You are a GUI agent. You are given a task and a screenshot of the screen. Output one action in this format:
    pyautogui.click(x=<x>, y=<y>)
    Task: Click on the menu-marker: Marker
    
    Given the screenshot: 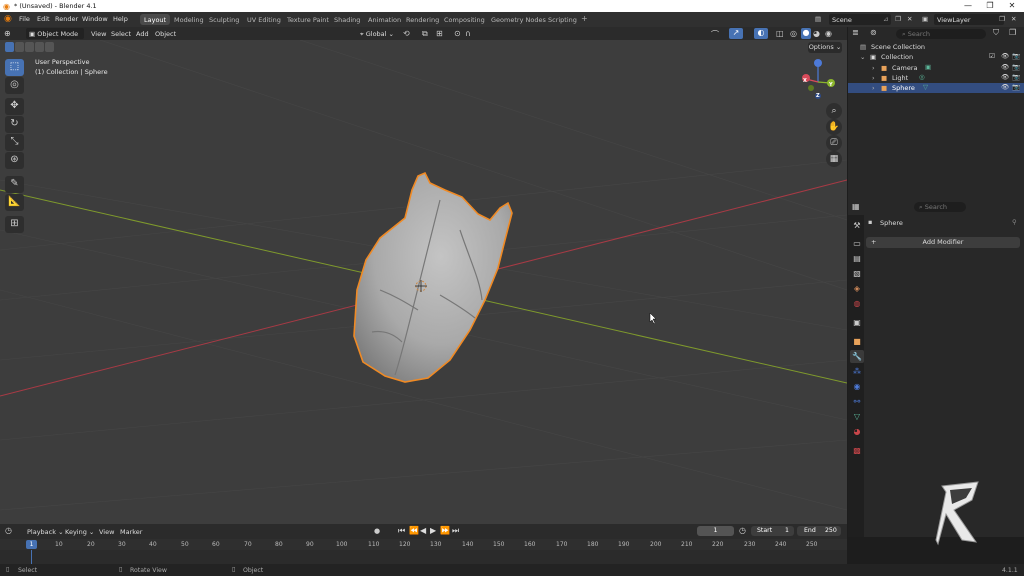 What is the action you would take?
    pyautogui.click(x=131, y=531)
    